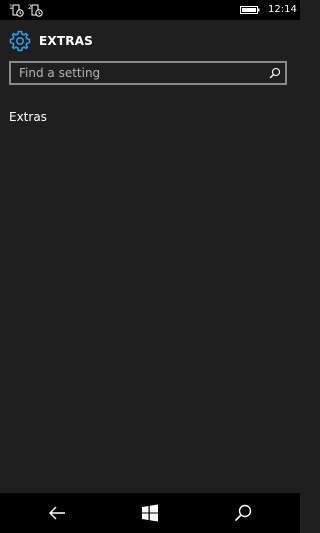  I want to click on gear-icon, so click(20, 41).